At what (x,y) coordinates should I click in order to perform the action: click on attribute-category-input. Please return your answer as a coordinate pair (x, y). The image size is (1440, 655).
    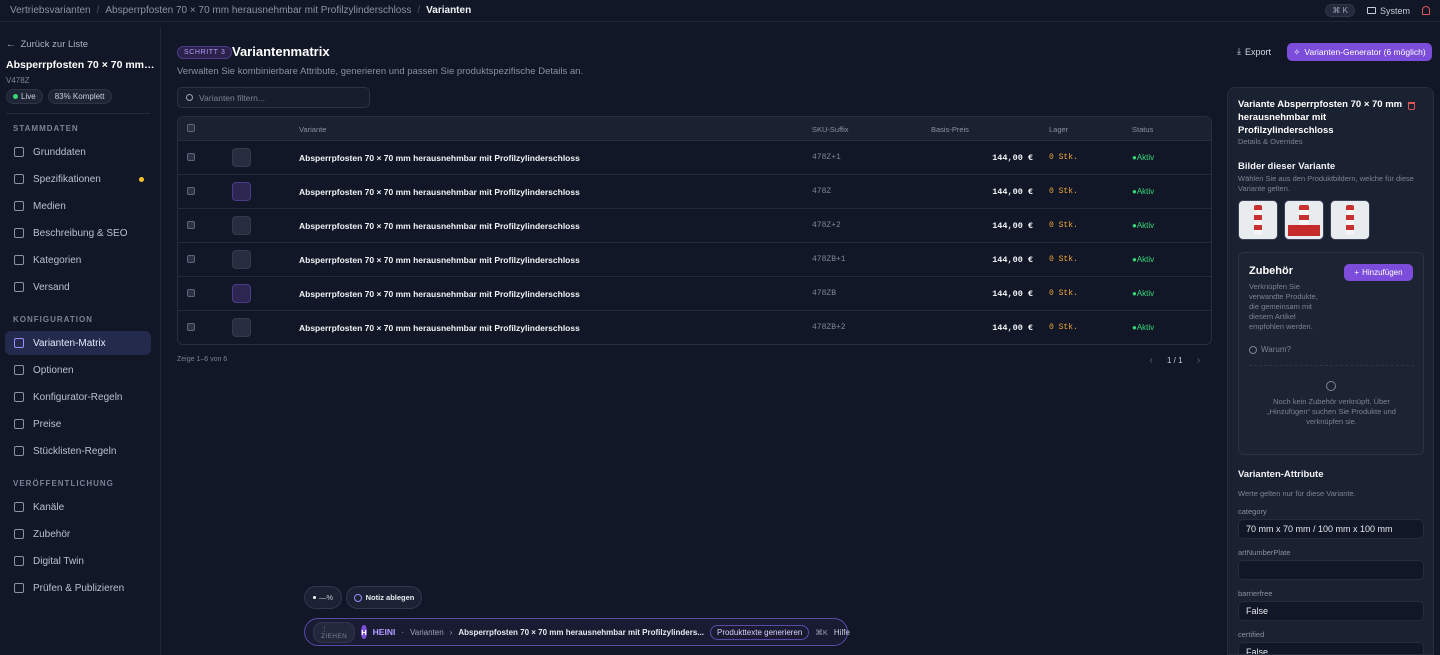
    Looking at the image, I should click on (1331, 529).